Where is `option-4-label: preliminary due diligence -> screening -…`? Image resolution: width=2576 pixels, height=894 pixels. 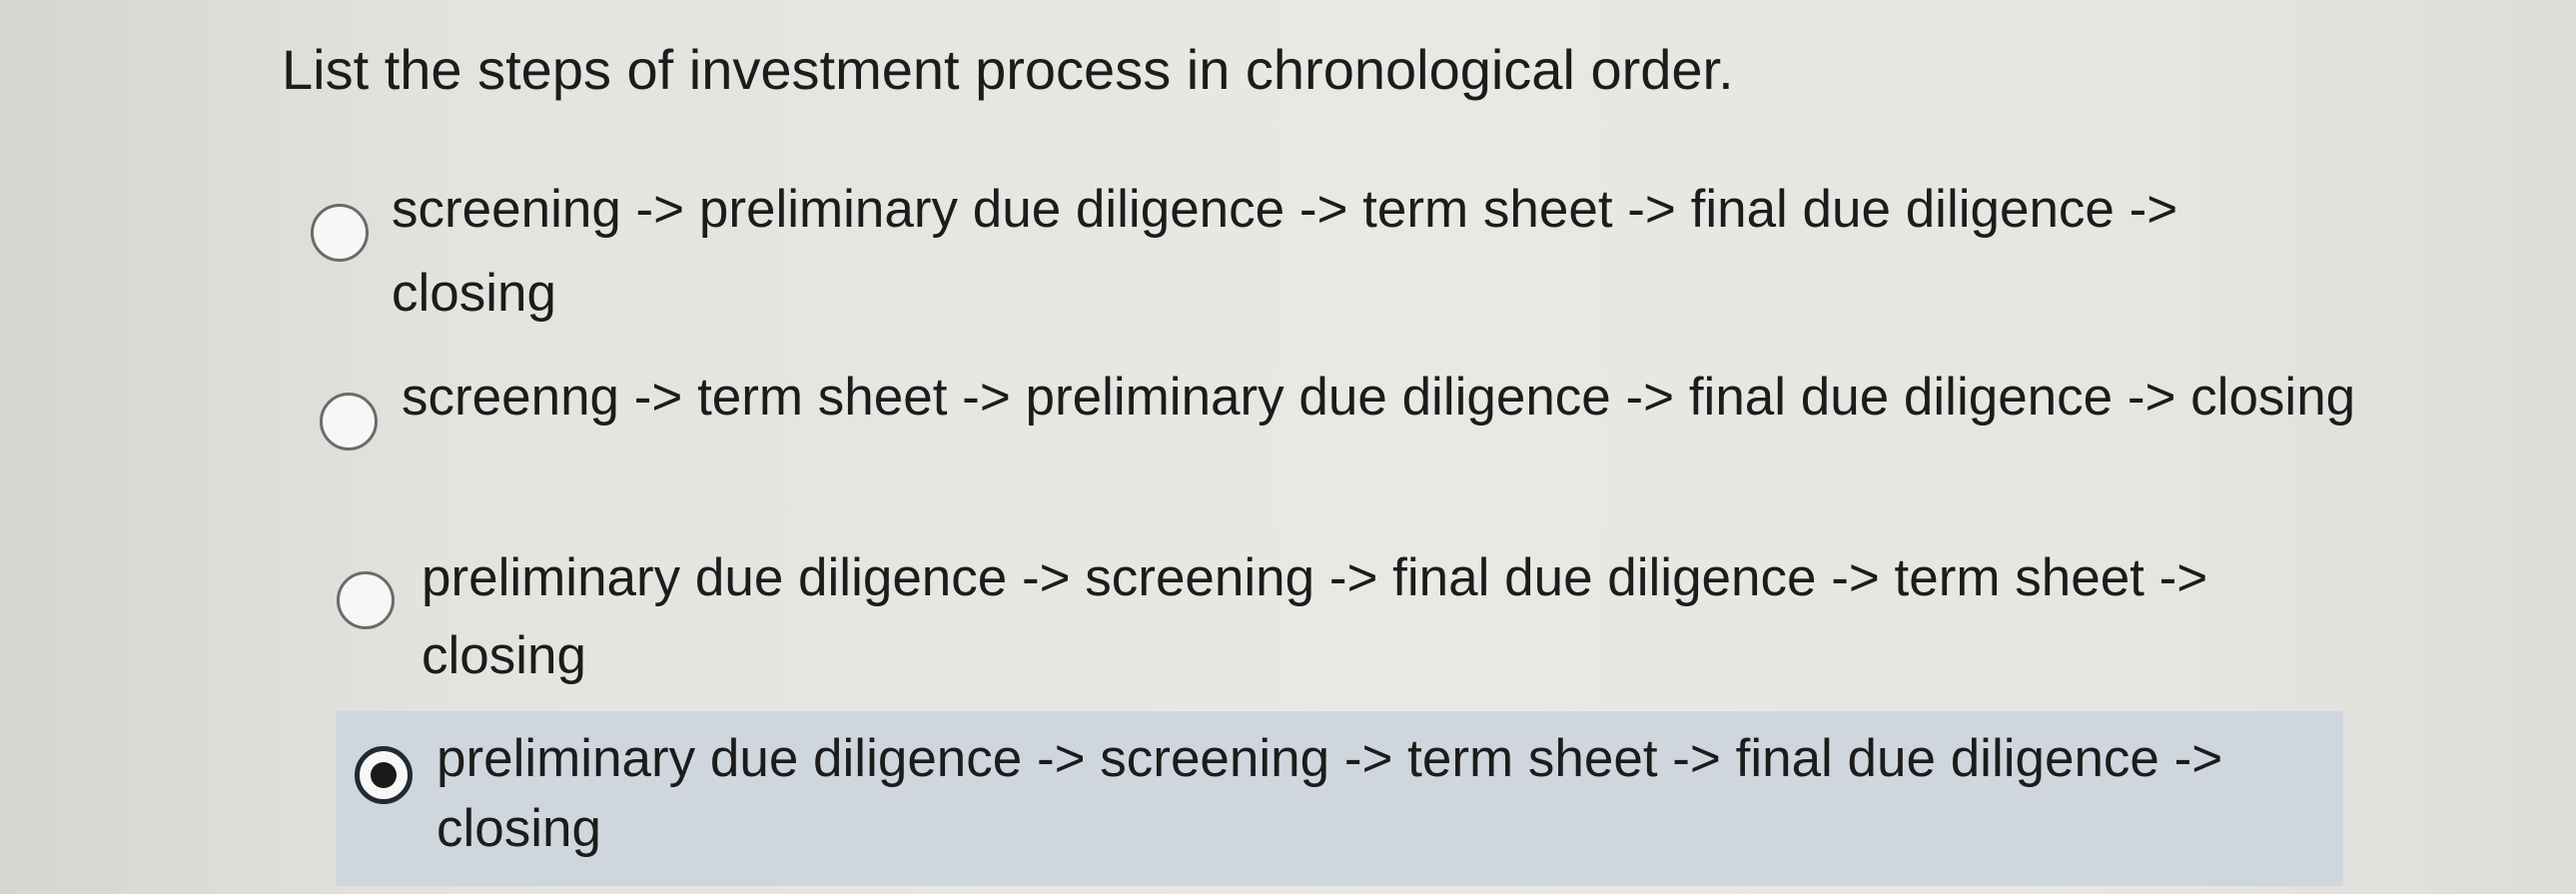 option-4-label: preliminary due diligence -> screening -… is located at coordinates (1415, 794).